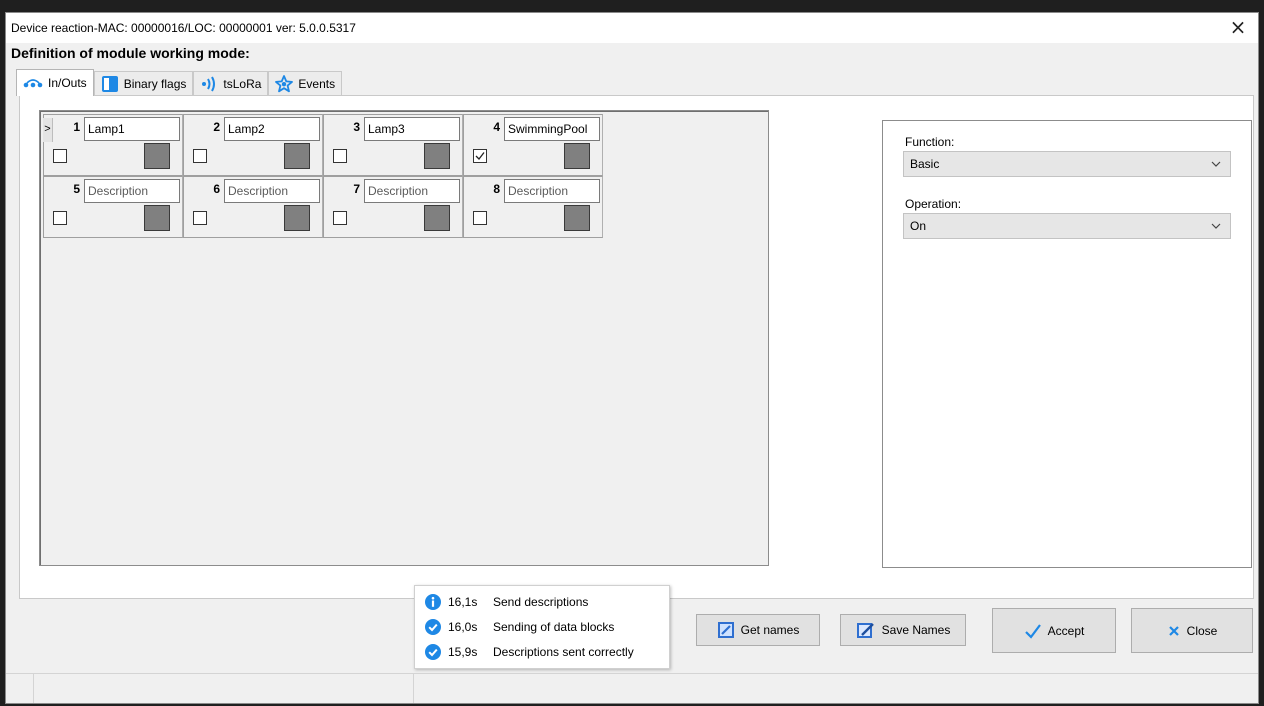 The image size is (1264, 706). I want to click on selected-row-marker: >, so click(48, 130).